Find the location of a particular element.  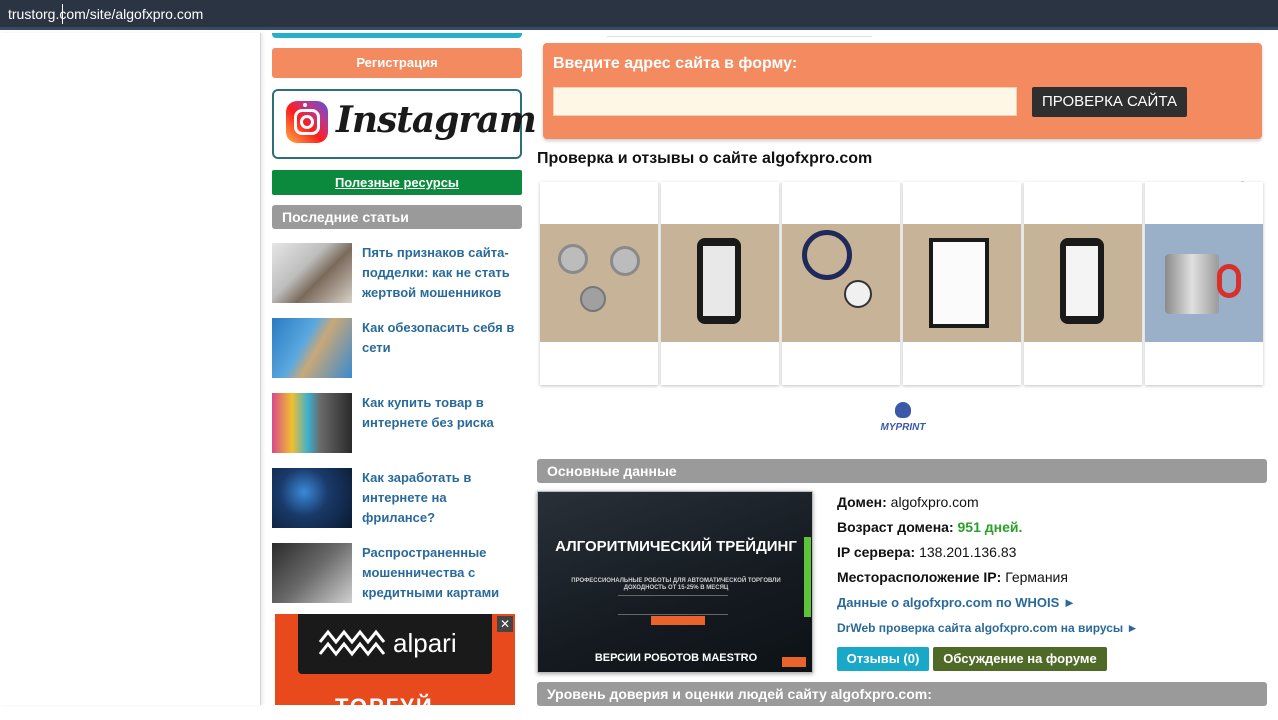

instagram-wordmark: Instagram is located at coordinates (436, 120).